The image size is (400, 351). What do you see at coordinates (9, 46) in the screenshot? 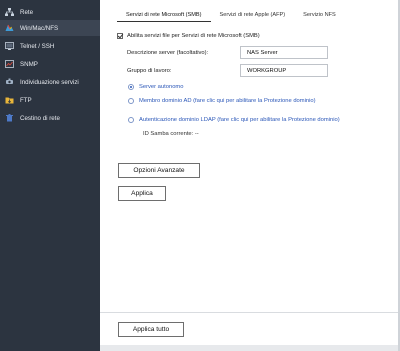
I see `terminal-icon` at bounding box center [9, 46].